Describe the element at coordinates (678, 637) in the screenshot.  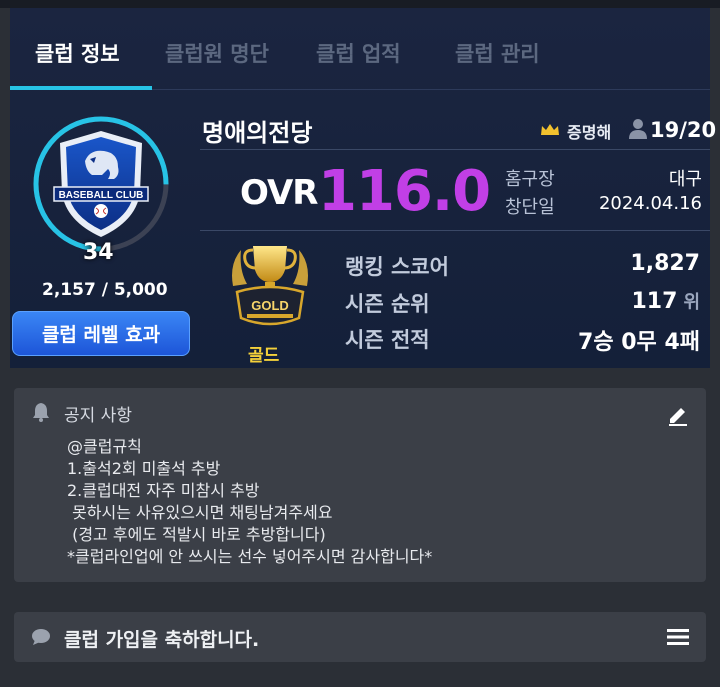
I see `menu-icon` at that location.